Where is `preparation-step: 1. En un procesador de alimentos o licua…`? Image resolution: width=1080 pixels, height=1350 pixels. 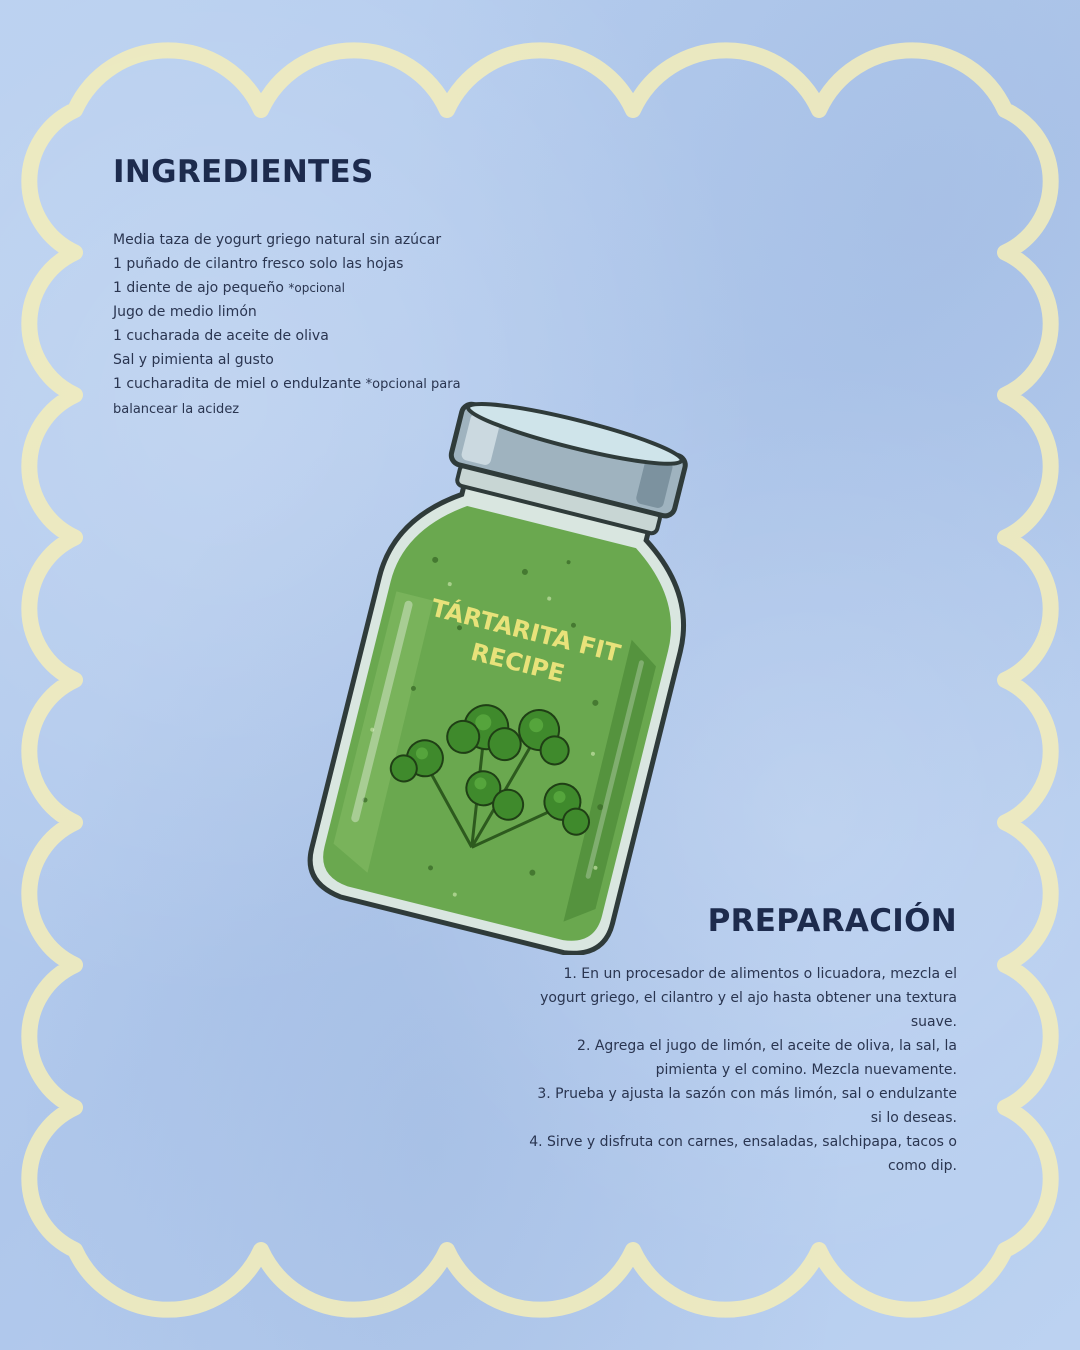 preparation-step: 1. En un procesador de alimentos o licua… is located at coordinates (748, 998).